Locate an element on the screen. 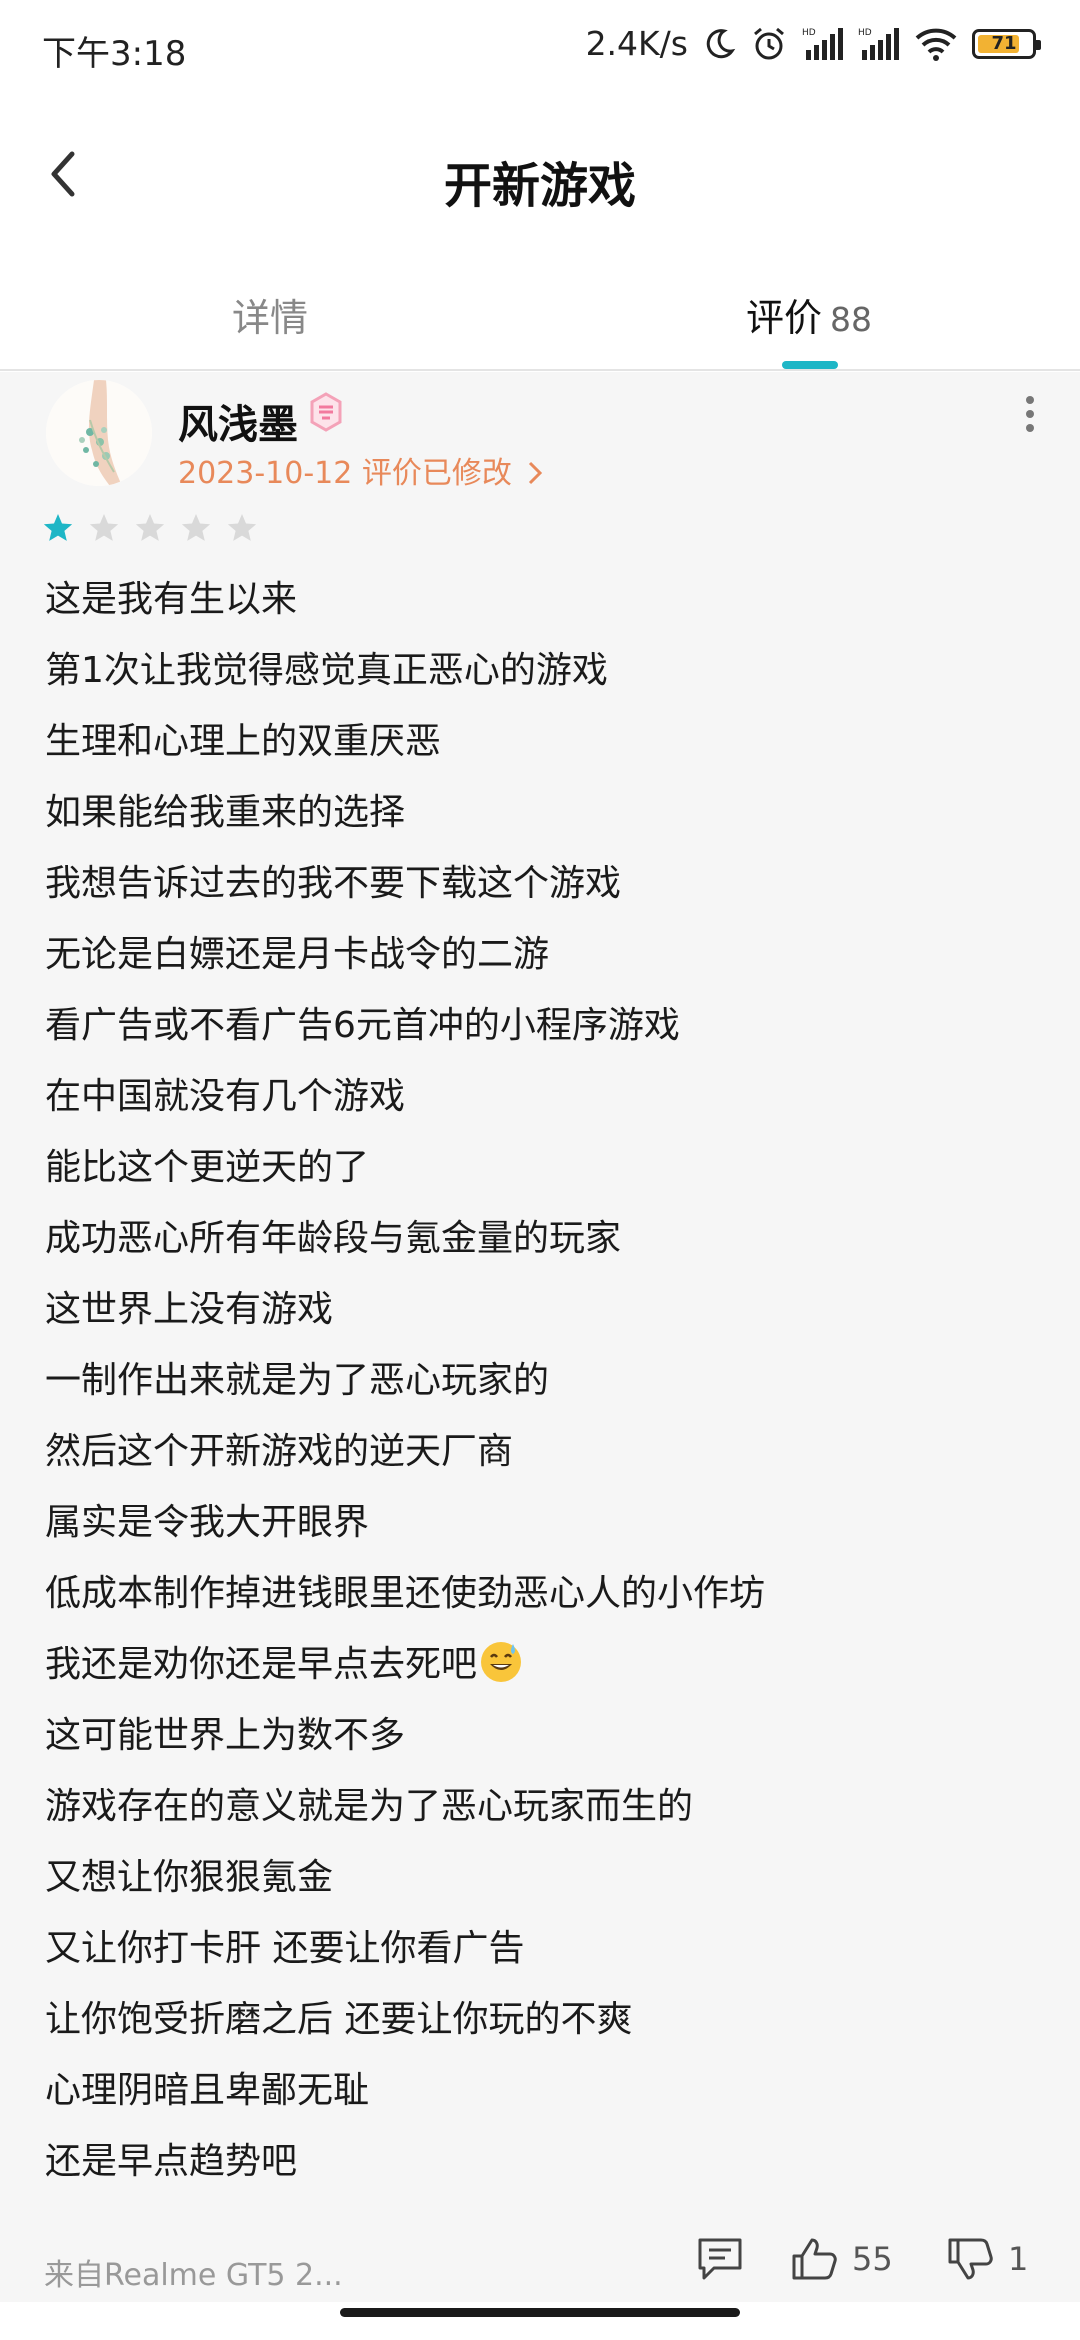  network-speed: 2.4K/s is located at coordinates (636, 43).